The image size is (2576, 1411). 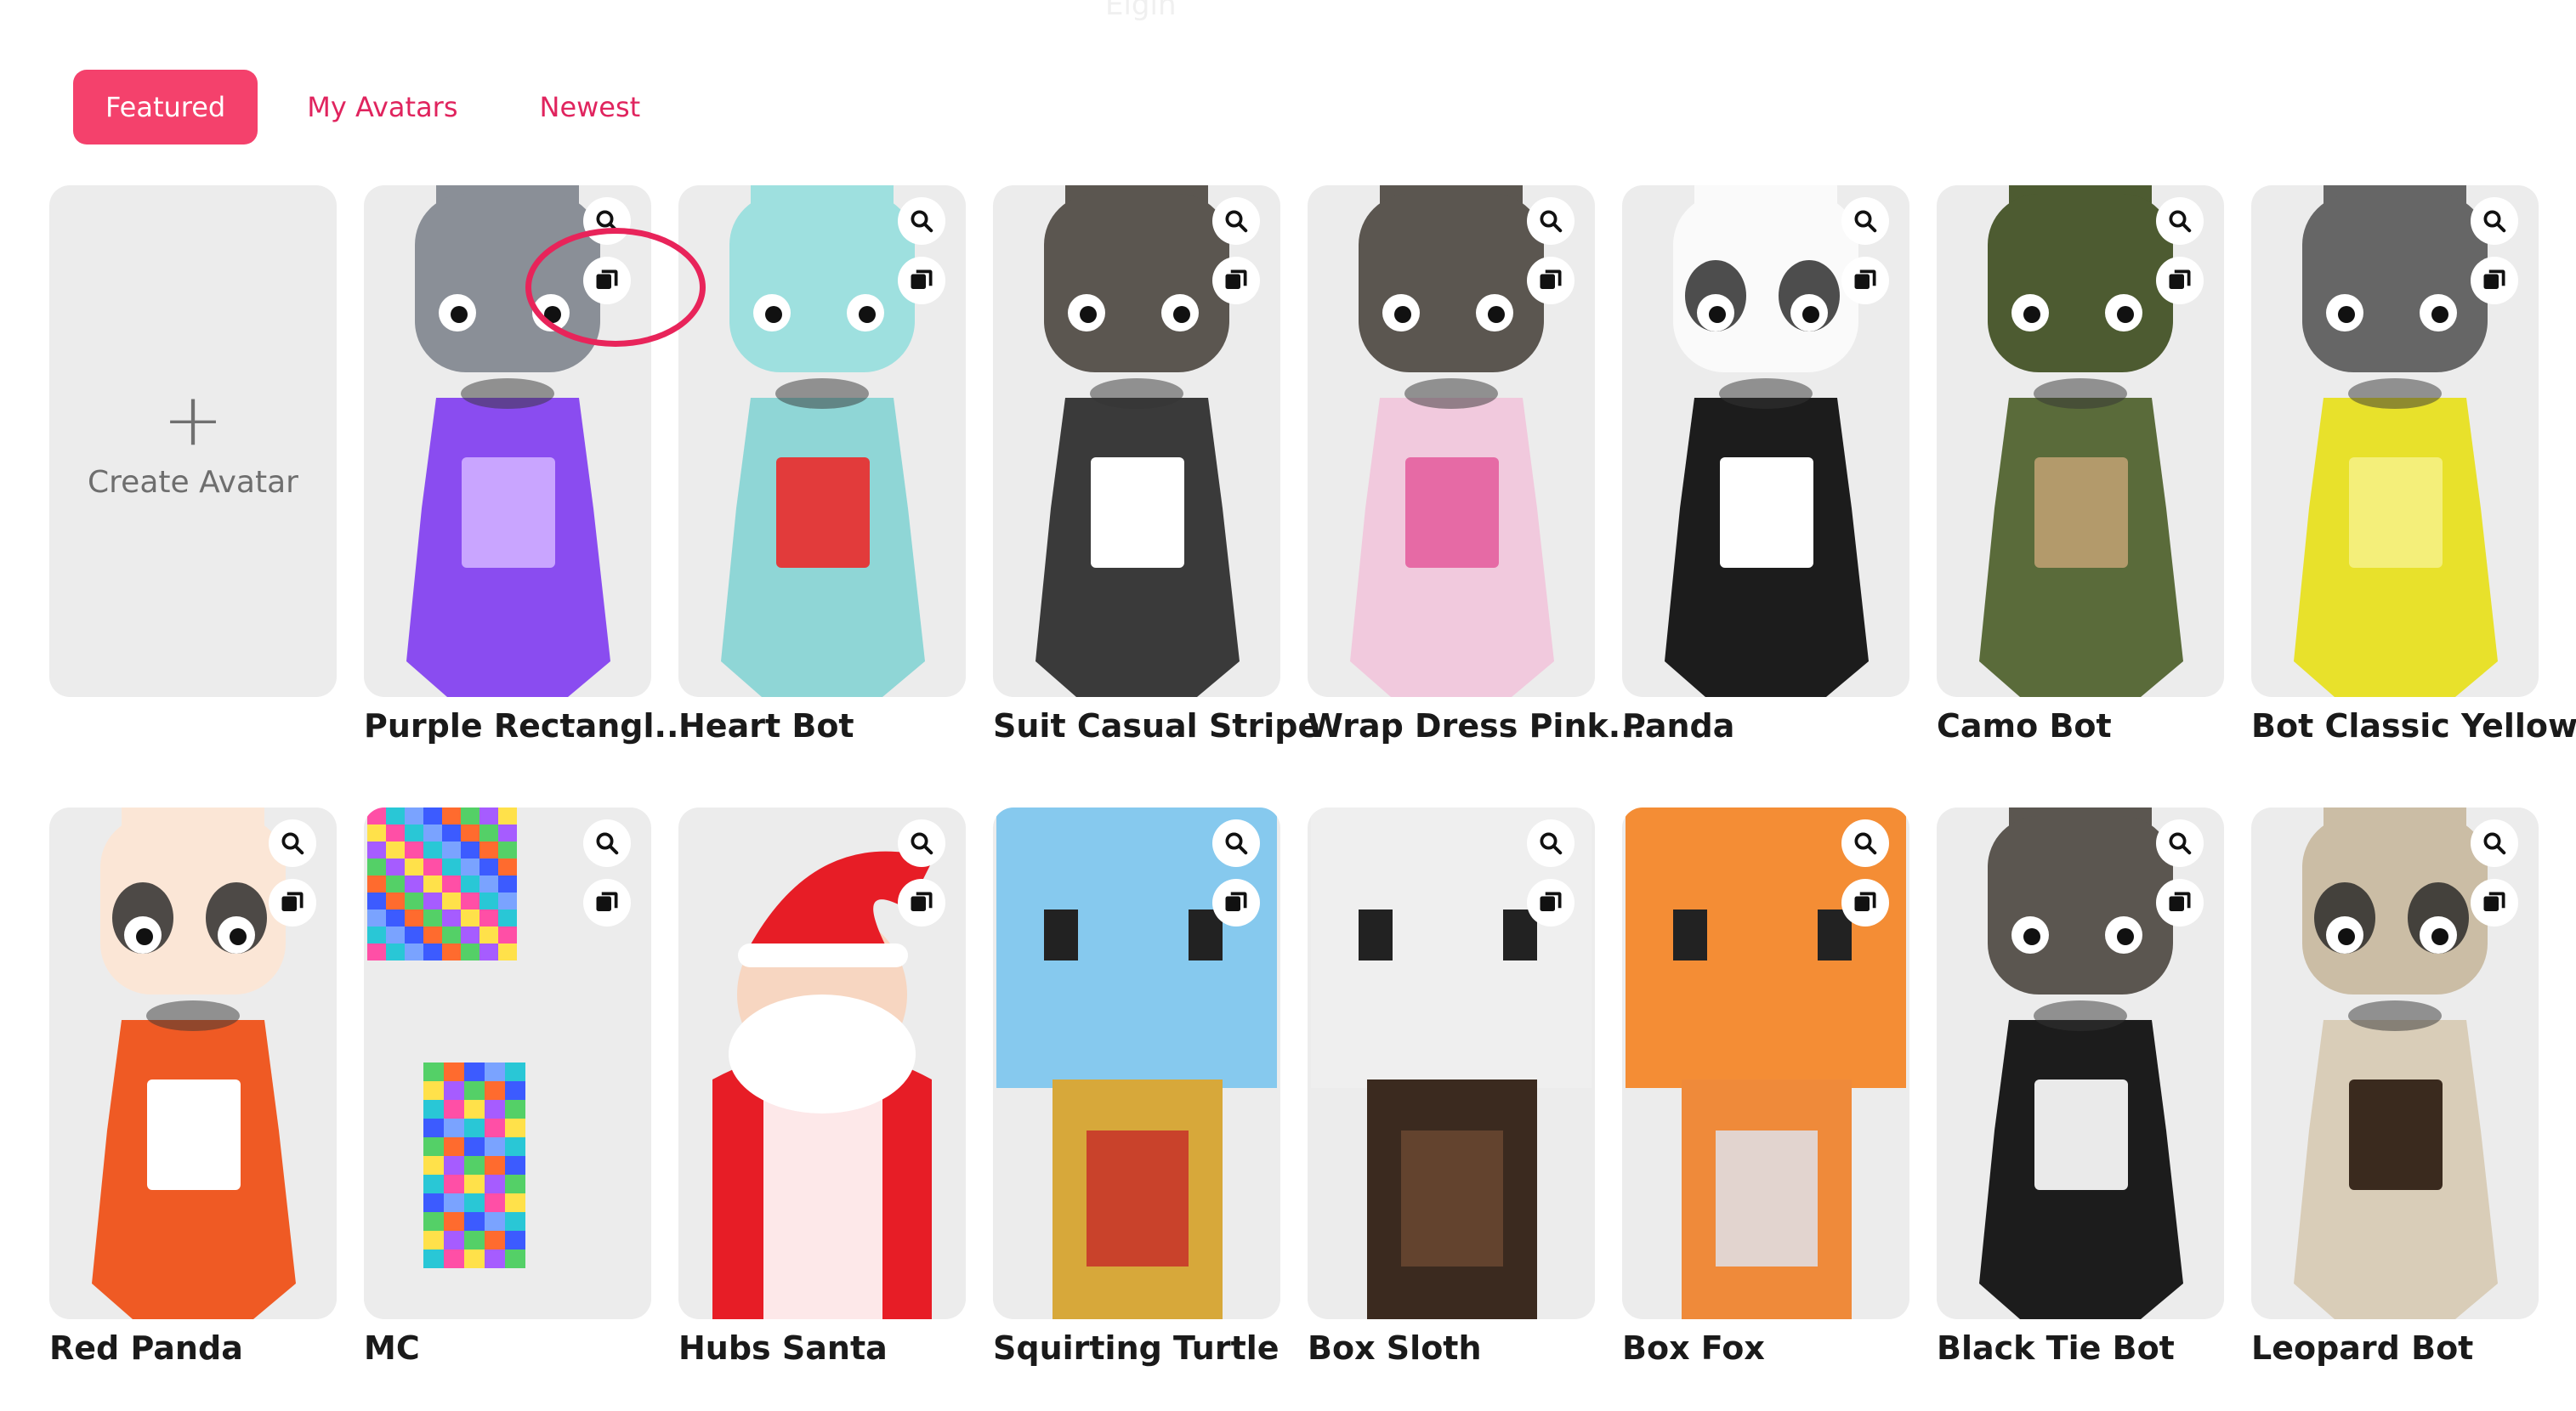 I want to click on avatar-name: Panda, so click(x=1679, y=726).